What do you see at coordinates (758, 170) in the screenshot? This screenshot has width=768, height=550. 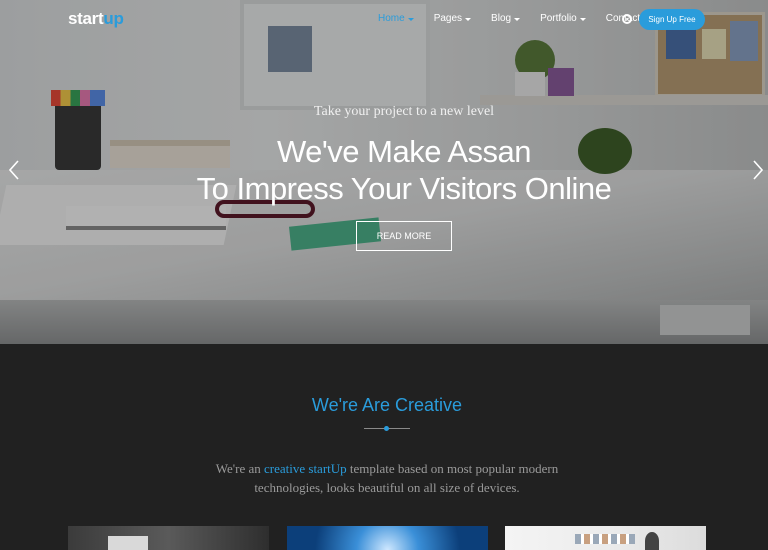 I see `chevron-right-icon` at bounding box center [758, 170].